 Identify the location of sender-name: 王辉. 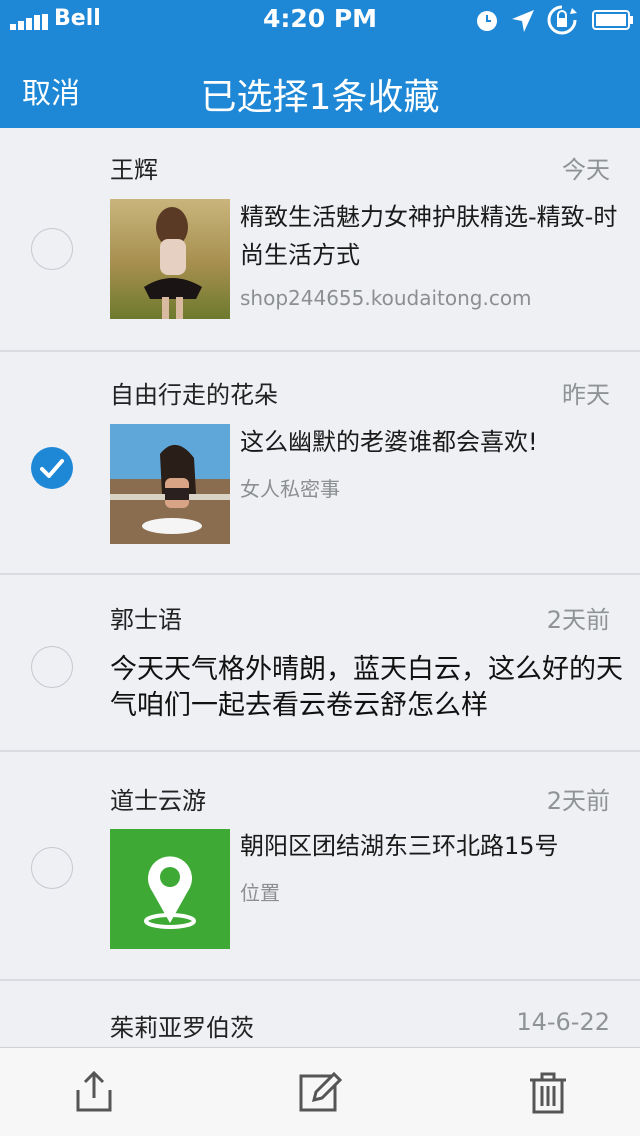
(134, 170).